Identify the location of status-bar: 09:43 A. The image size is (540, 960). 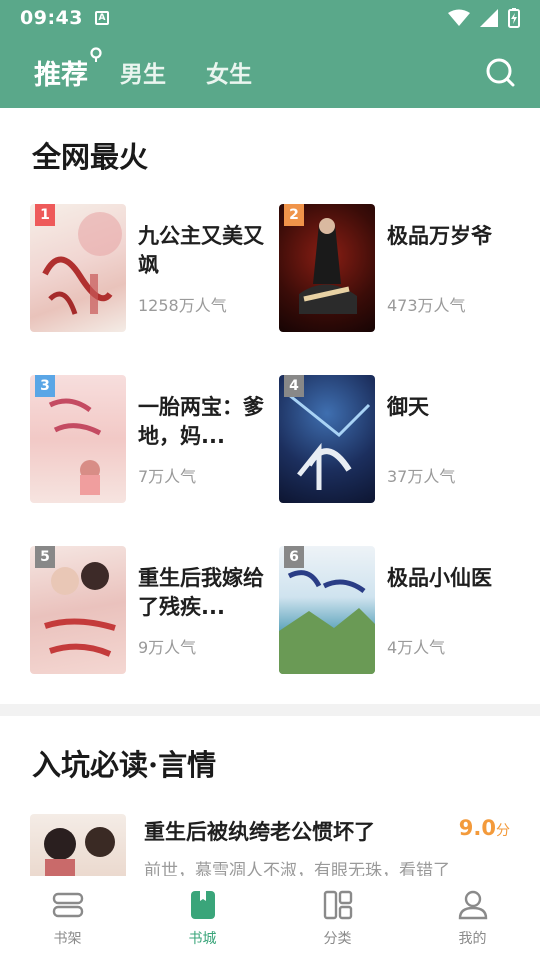
(270, 18).